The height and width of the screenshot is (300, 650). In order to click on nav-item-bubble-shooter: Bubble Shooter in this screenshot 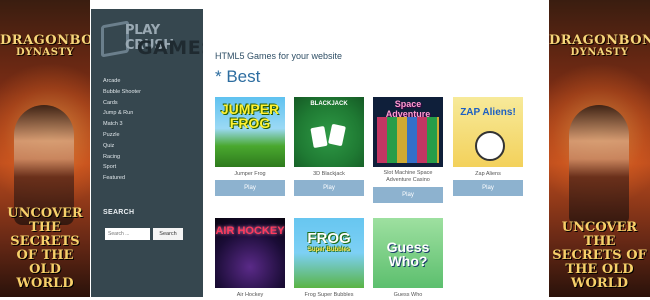, I will do `click(122, 92)`.